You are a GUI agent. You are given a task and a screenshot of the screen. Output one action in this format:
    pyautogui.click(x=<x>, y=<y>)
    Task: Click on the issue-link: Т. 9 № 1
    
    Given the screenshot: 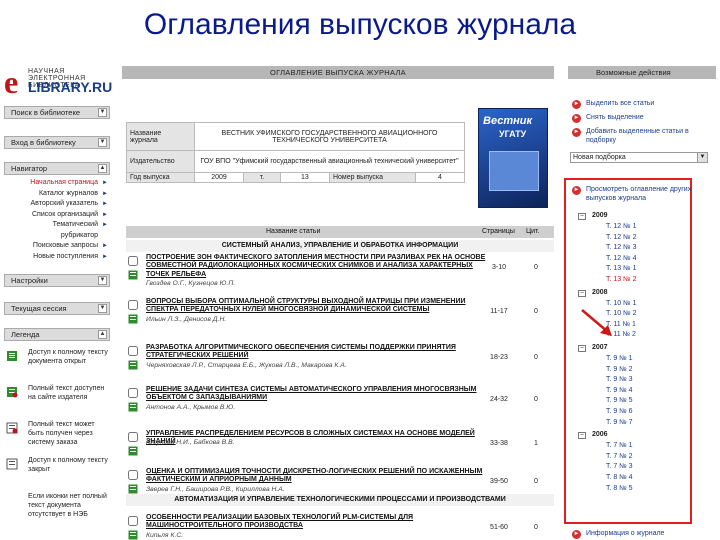 What is the action you would take?
    pyautogui.click(x=619, y=358)
    